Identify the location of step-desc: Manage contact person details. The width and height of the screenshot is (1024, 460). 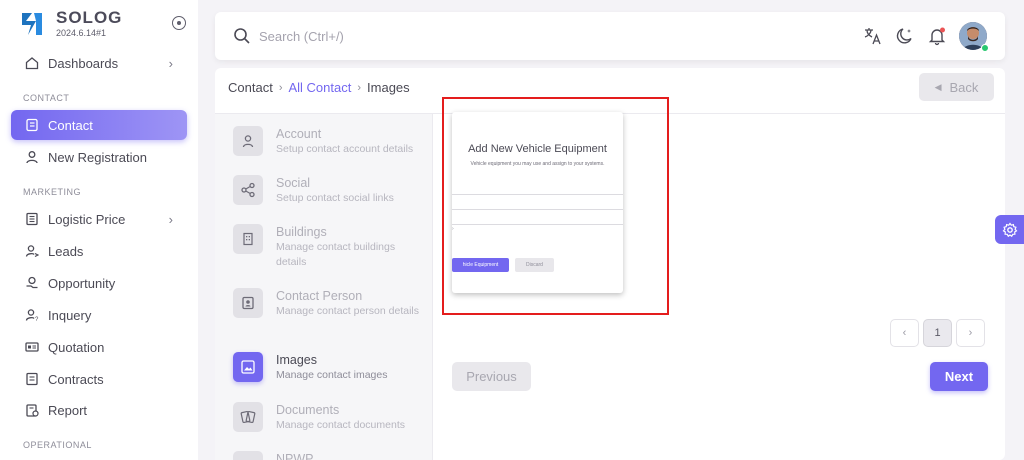
(348, 311).